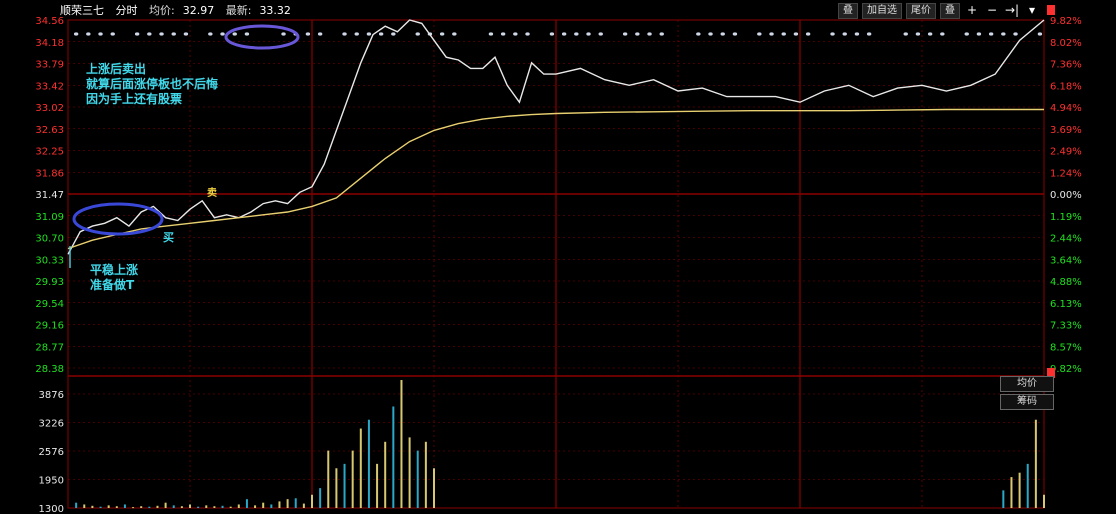 This screenshot has height=514, width=1116. Describe the element at coordinates (49, 282) in the screenshot. I see `price-tick-label: 29.93` at that location.